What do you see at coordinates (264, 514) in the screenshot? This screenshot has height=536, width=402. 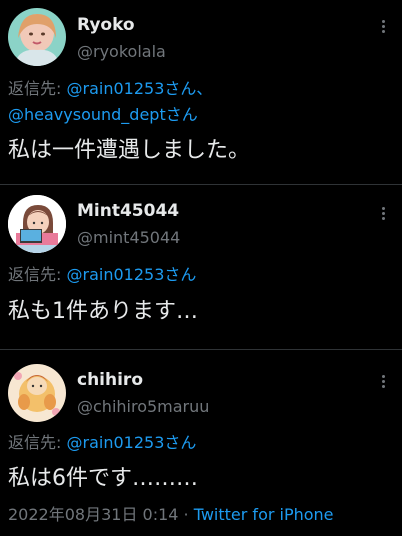 I see `source-link: Twitter for iPhone` at bounding box center [264, 514].